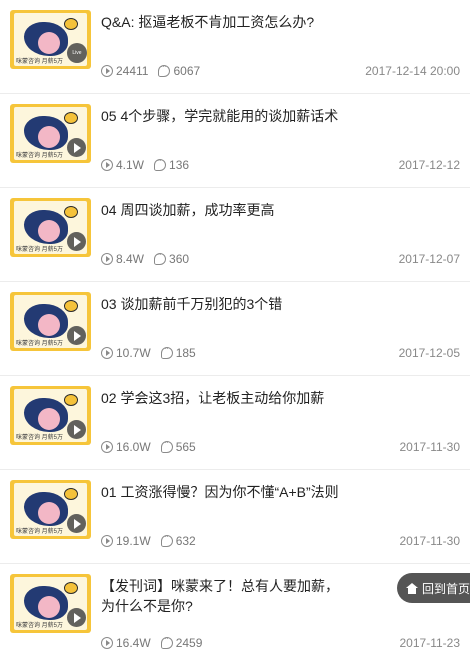  I want to click on thumbnail: 咪蒙咨询 月薪5万 Live, so click(50, 39).